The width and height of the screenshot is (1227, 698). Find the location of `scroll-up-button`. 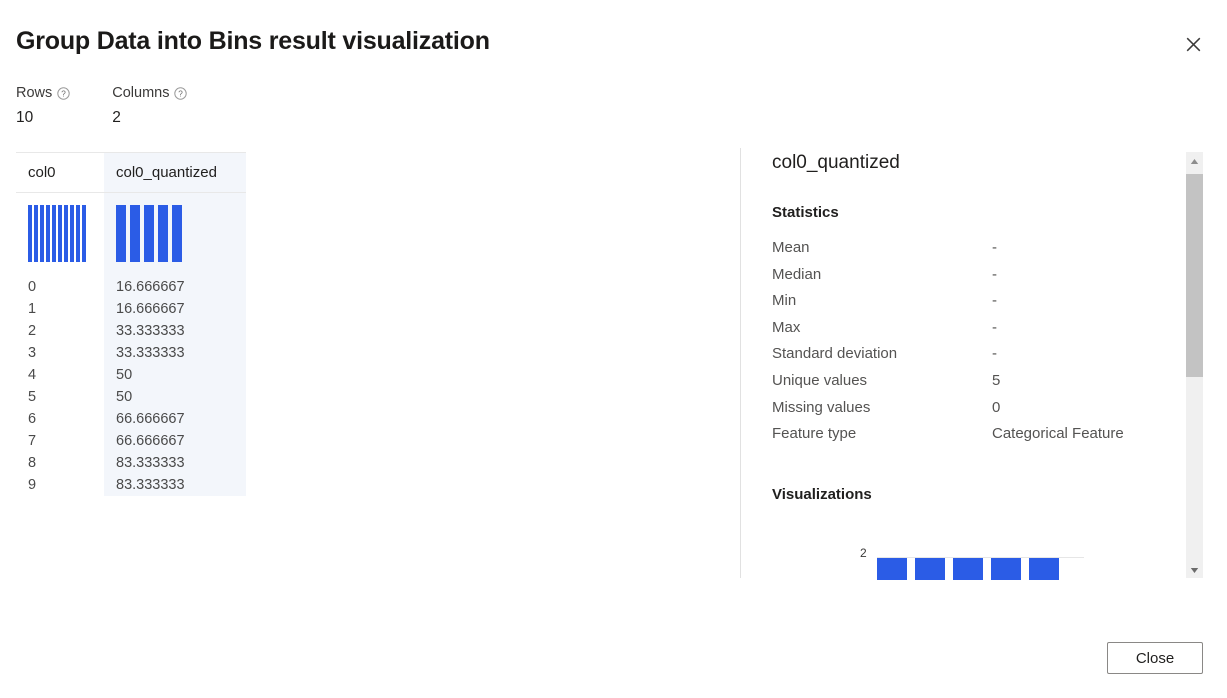

scroll-up-button is located at coordinates (1194, 160).